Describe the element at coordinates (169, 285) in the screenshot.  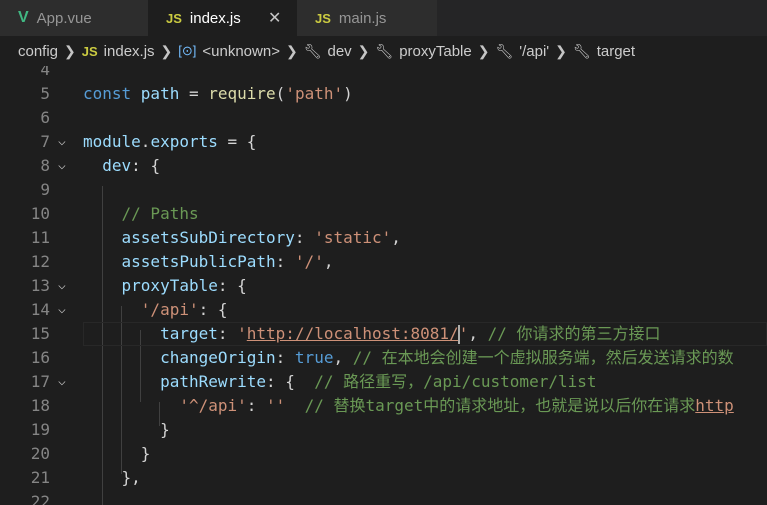
I see `code-token: proxyTable` at that location.